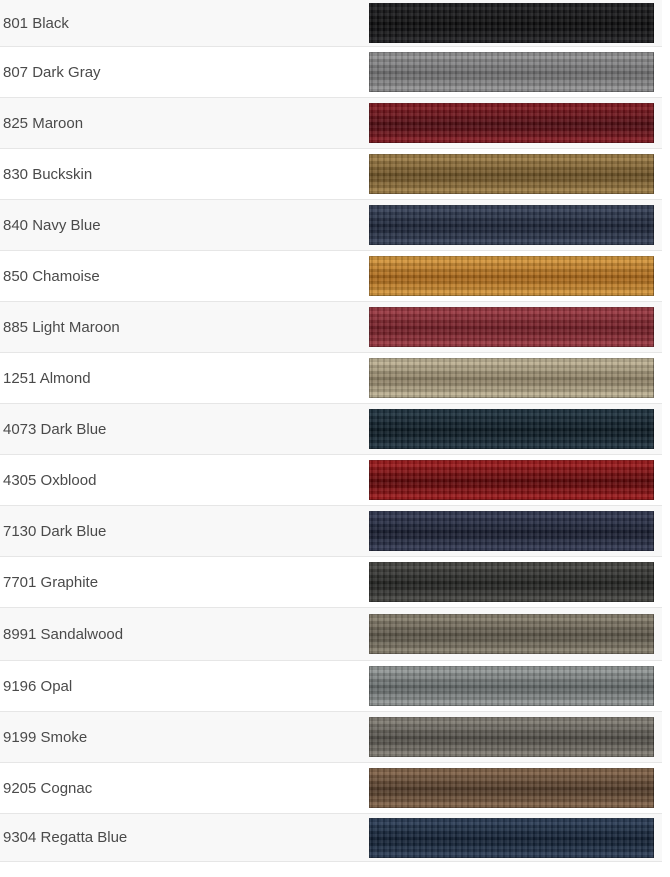  Describe the element at coordinates (48, 174) in the screenshot. I see `color-option-label: 830 Buckskin` at that location.